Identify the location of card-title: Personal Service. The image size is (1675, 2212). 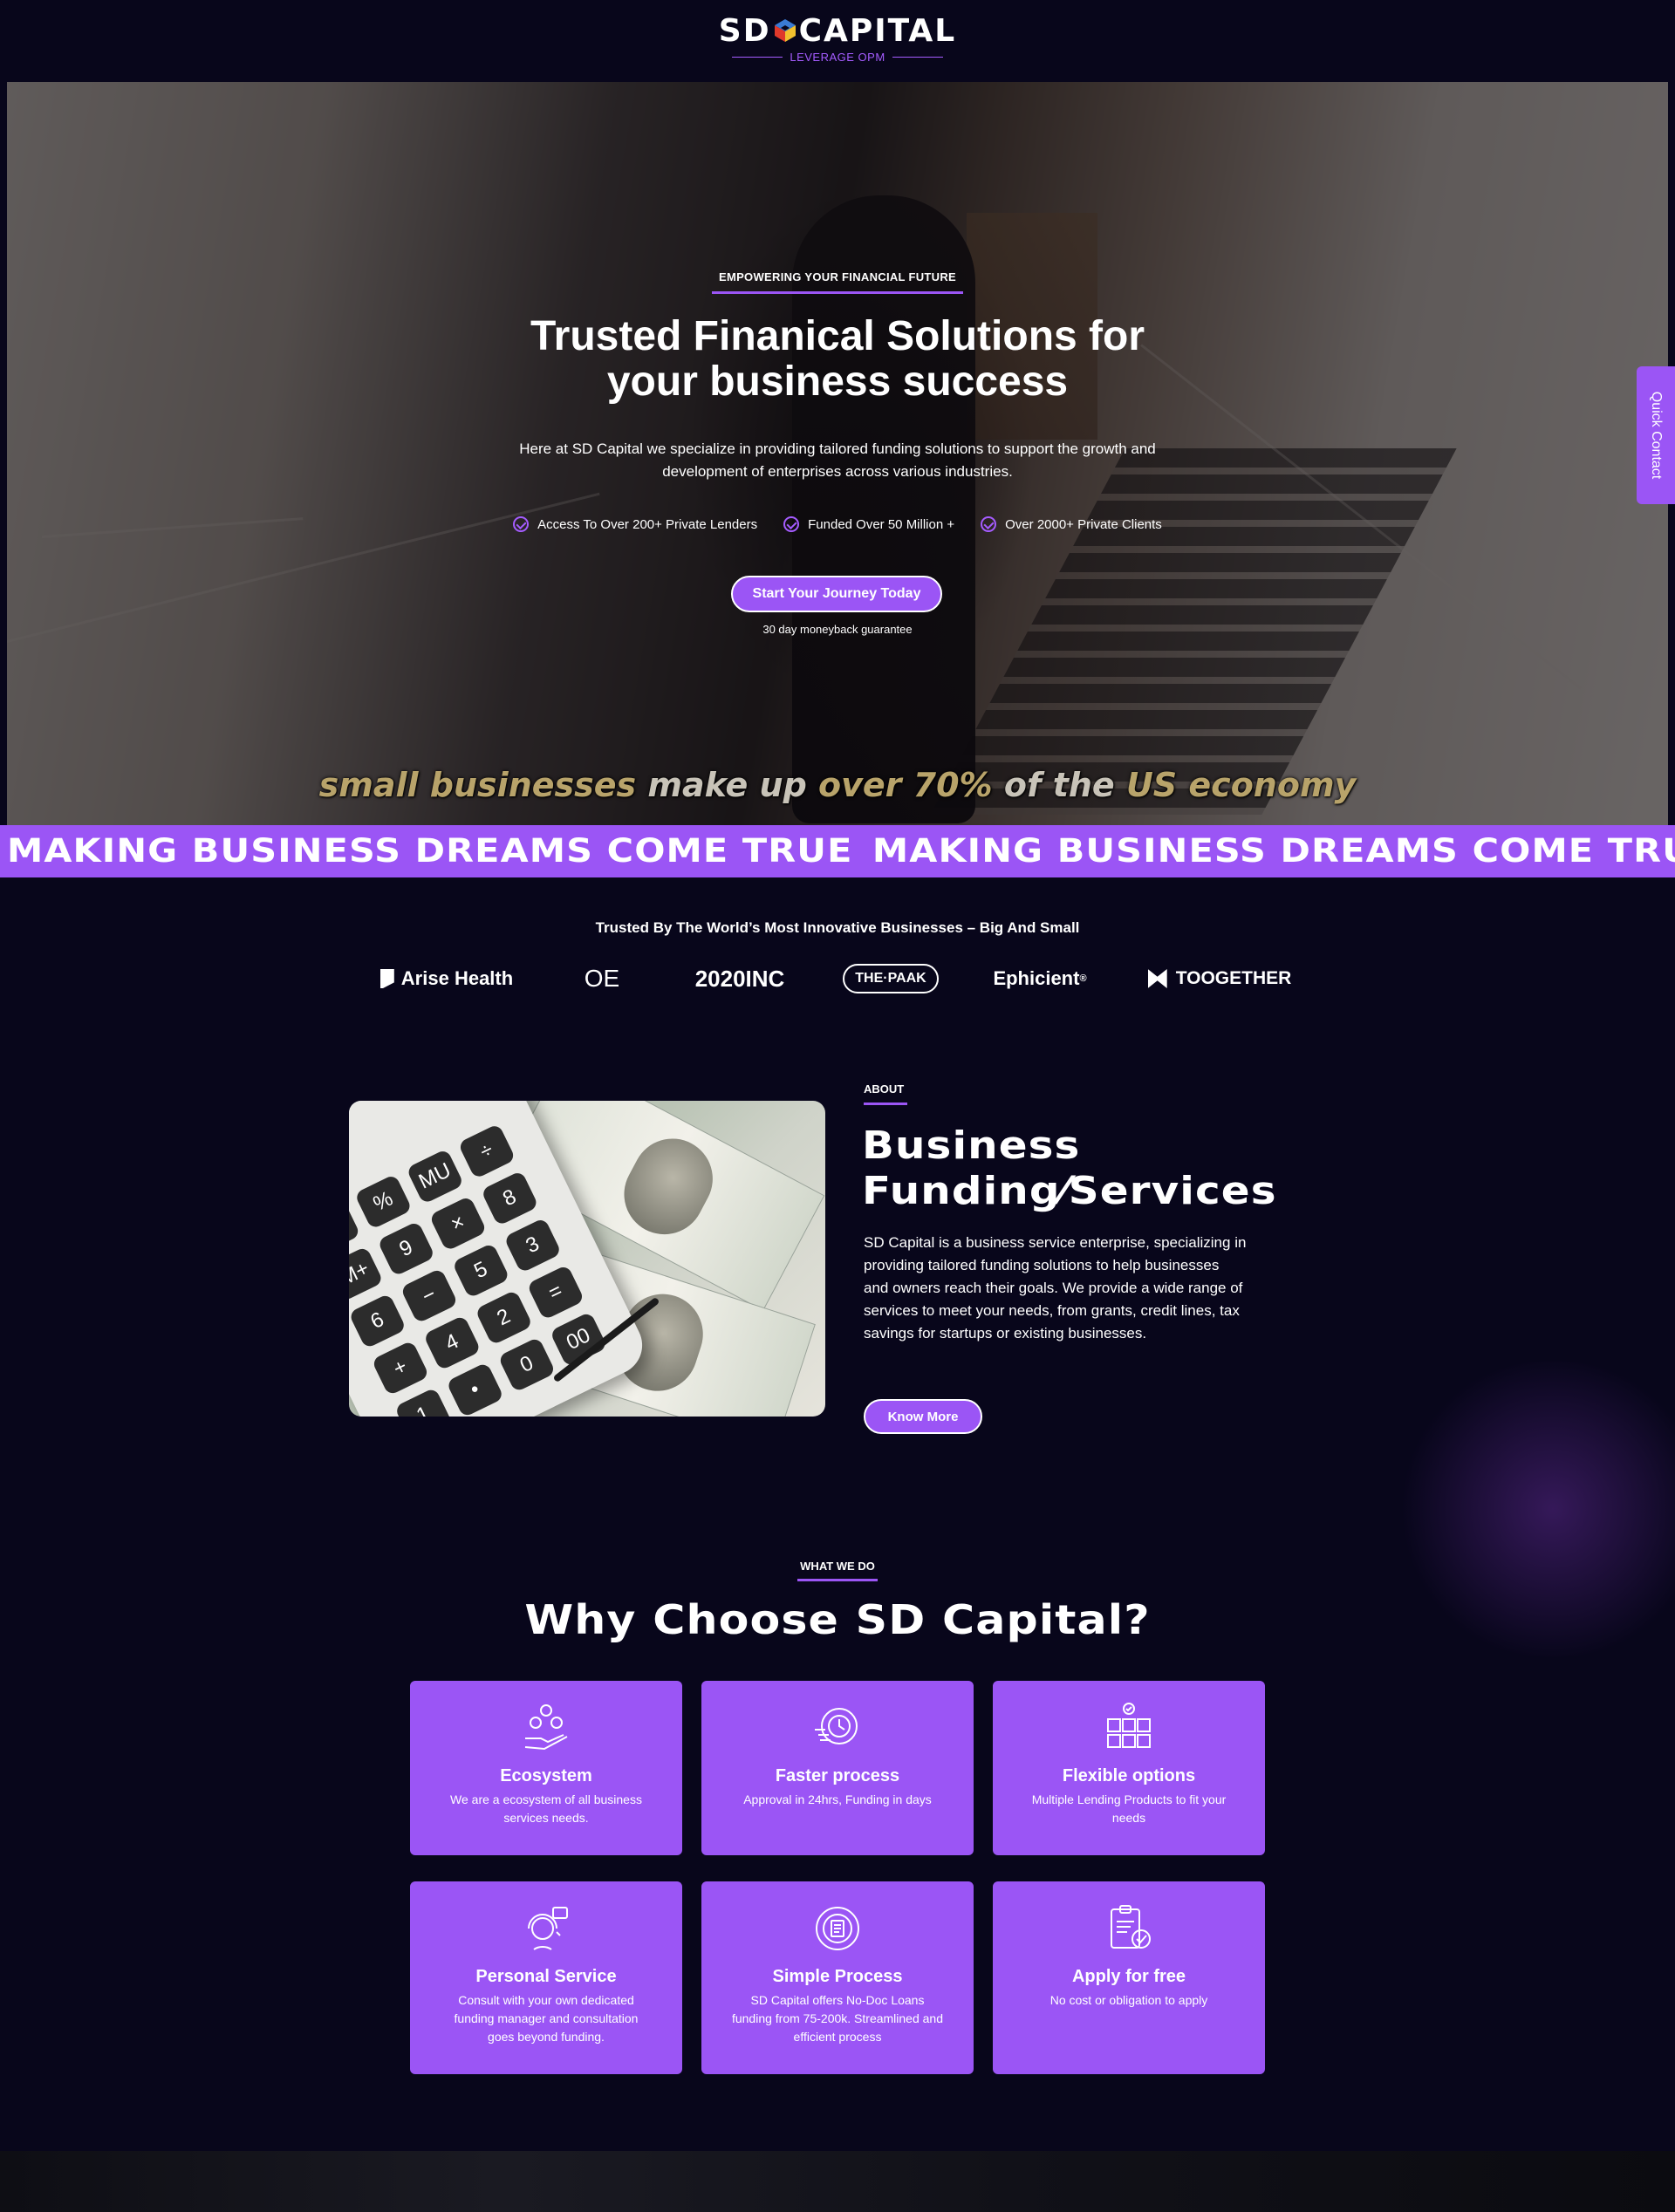
(546, 1976).